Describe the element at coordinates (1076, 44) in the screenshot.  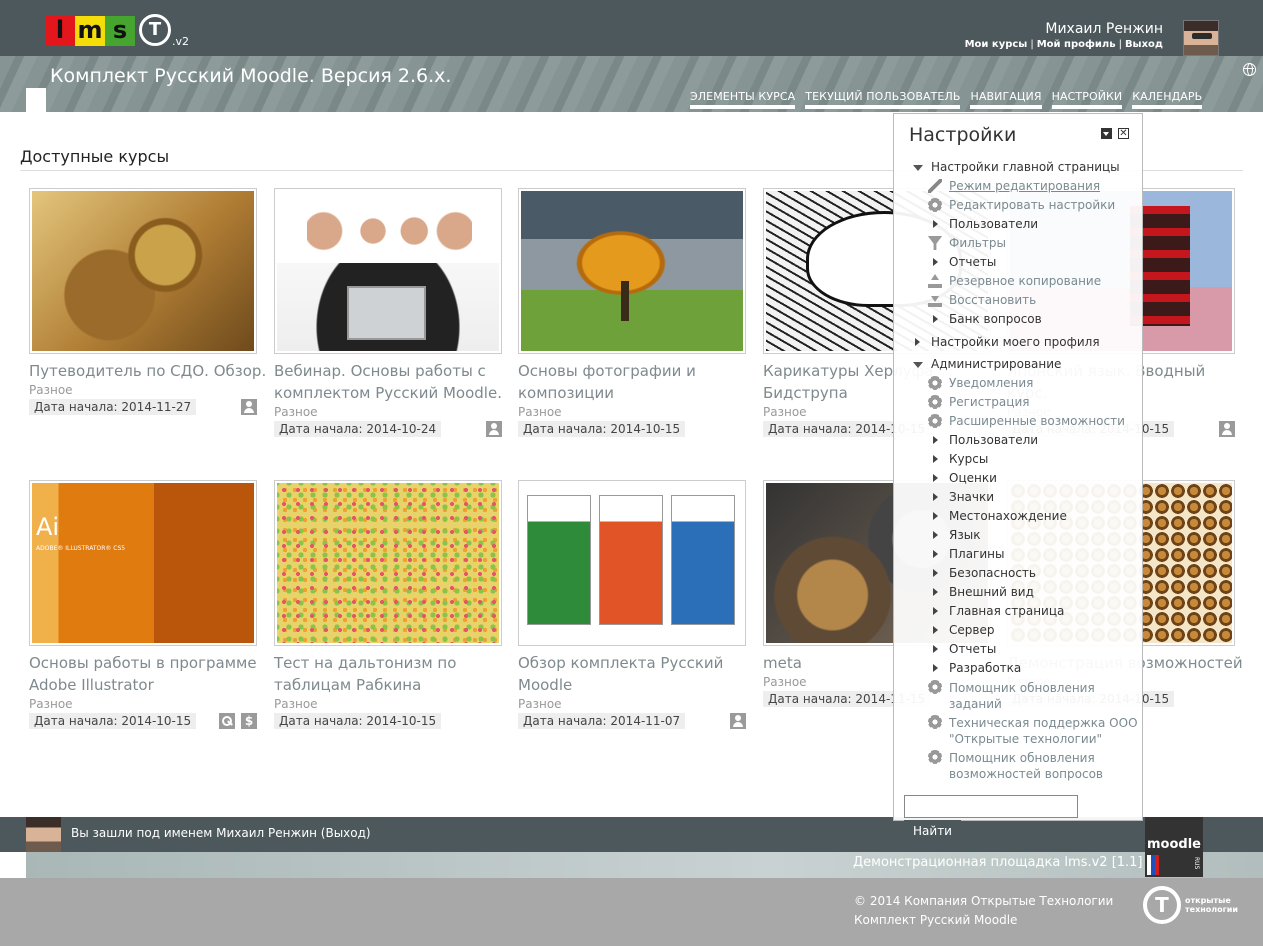
I see `my-profile-link: Мой профиль` at that location.